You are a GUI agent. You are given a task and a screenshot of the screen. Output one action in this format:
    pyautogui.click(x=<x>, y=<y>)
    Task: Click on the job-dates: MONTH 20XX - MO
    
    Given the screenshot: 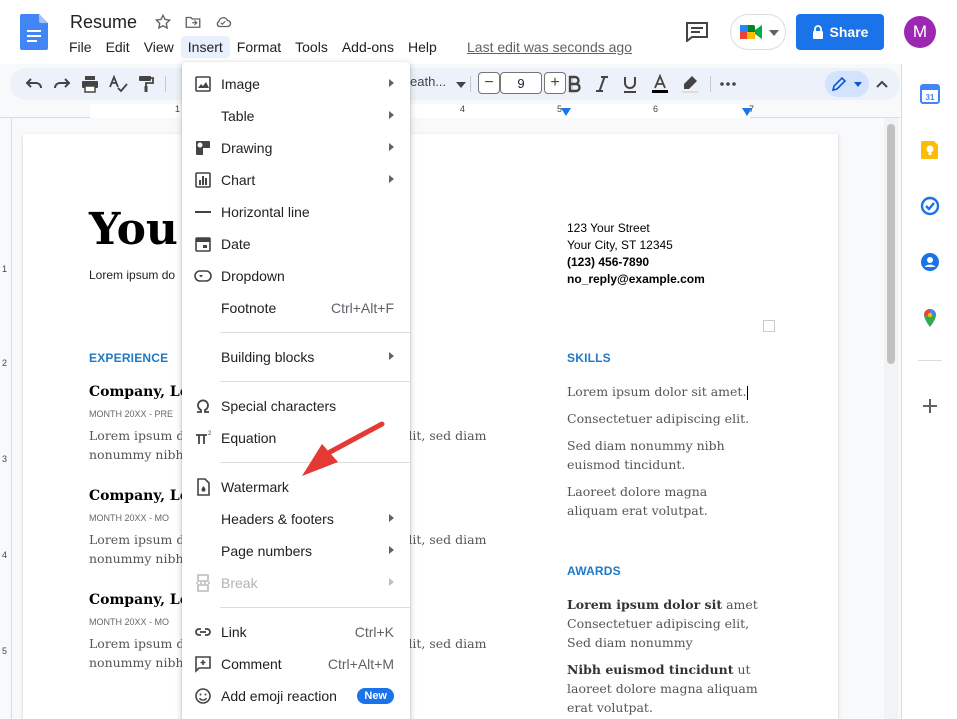 What is the action you would take?
    pyautogui.click(x=129, y=622)
    